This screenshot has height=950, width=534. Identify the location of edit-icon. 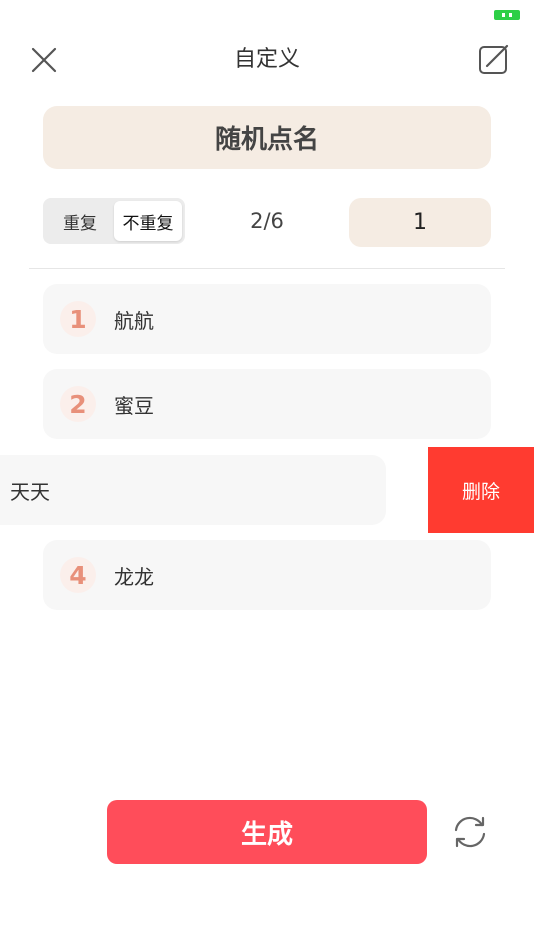
(494, 60).